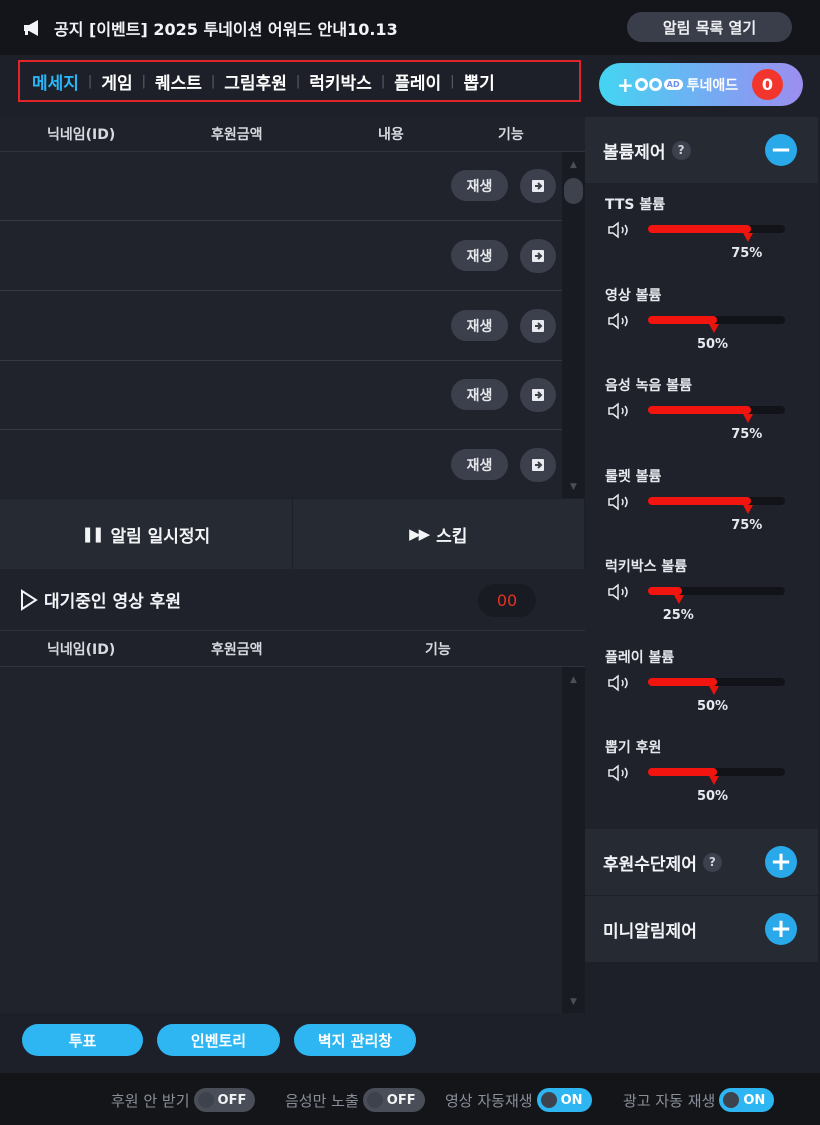 This screenshot has width=820, height=1125. What do you see at coordinates (564, 1100) in the screenshot?
I see `video-autoplay-toggle: ON` at bounding box center [564, 1100].